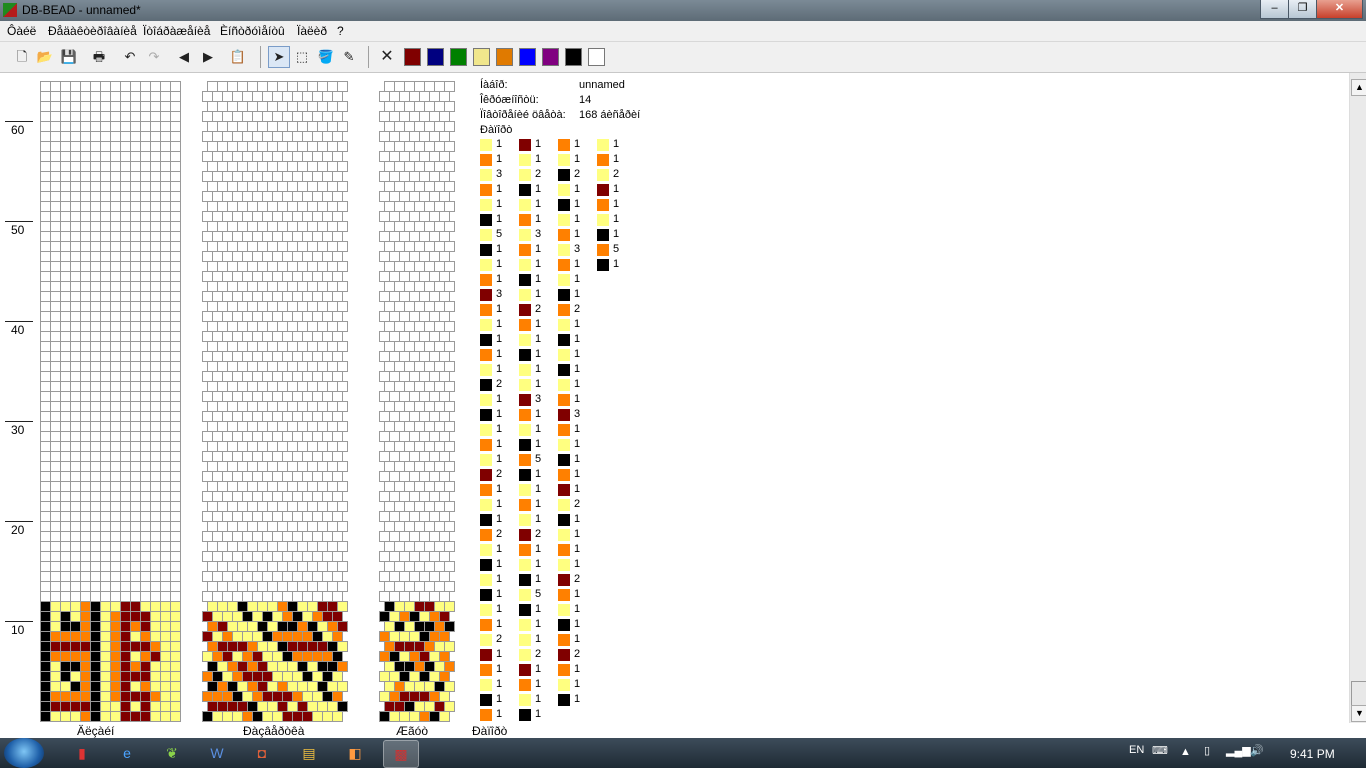  I want to click on pdf-app-icon: ◘, so click(262, 753).